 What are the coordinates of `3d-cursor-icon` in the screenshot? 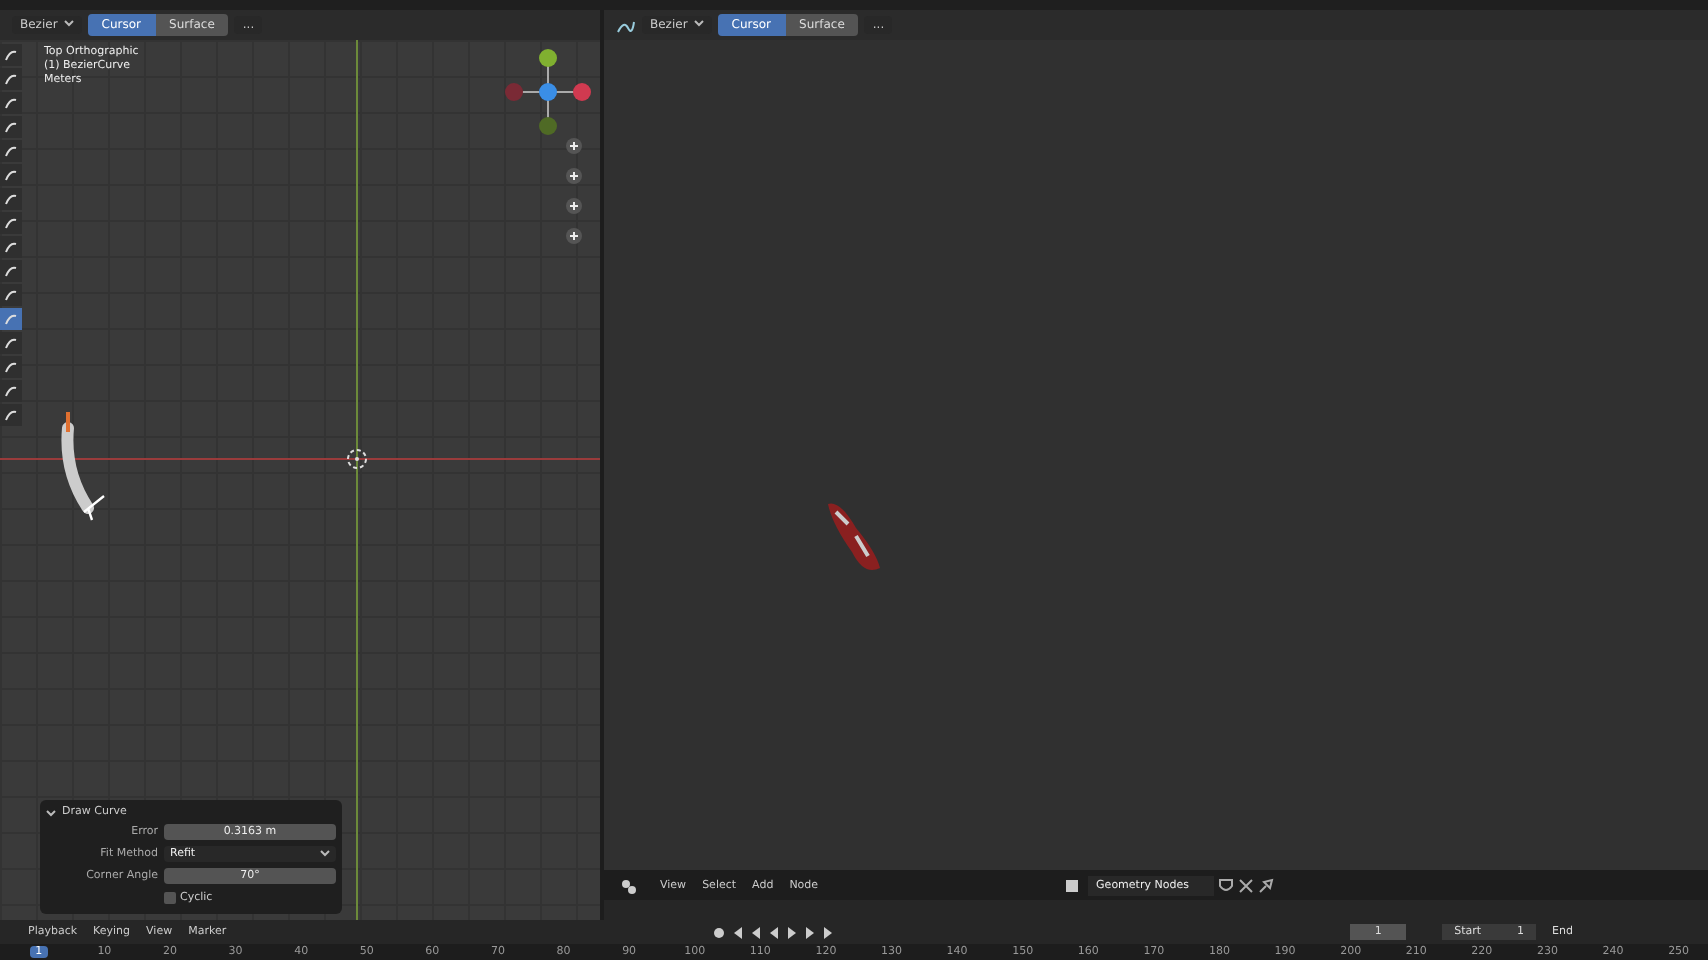 It's located at (357, 459).